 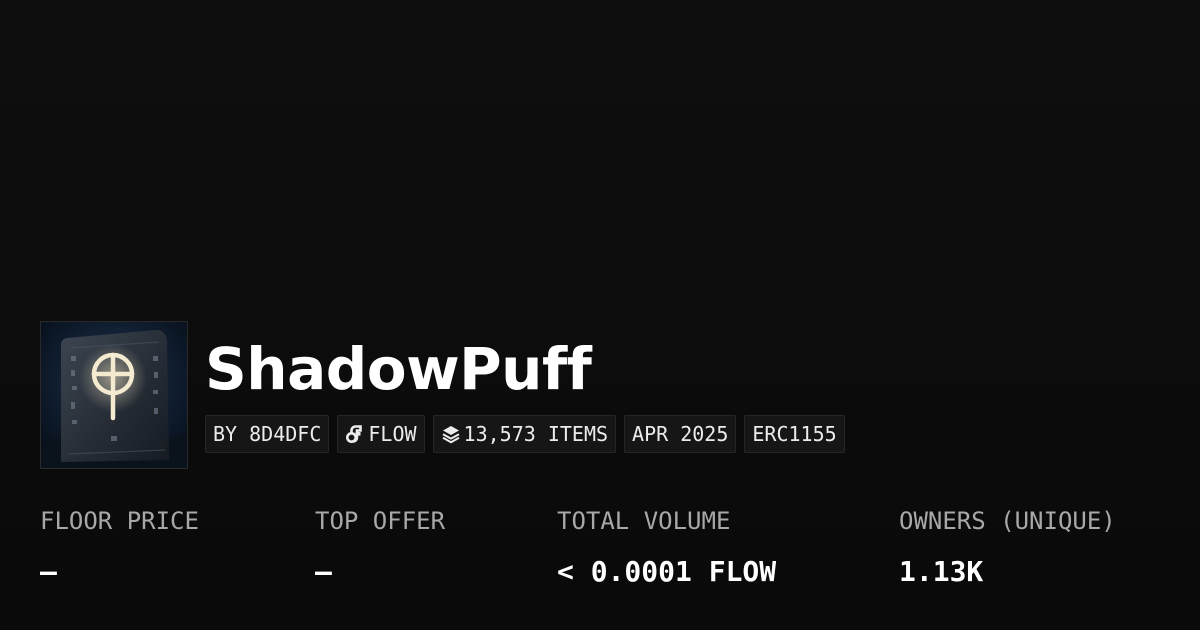 I want to click on layers-icon, so click(x=451, y=434).